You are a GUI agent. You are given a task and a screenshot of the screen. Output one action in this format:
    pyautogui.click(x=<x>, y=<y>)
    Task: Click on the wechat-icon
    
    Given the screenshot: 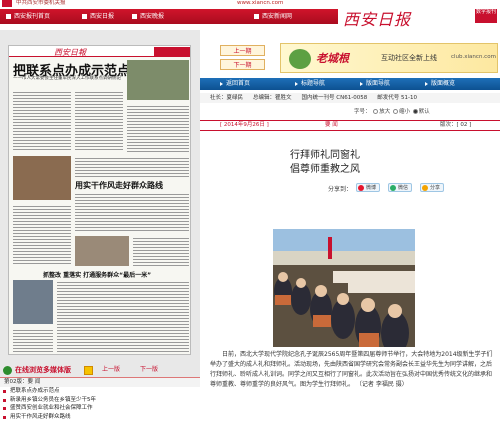 What is the action you would take?
    pyautogui.click(x=393, y=188)
    